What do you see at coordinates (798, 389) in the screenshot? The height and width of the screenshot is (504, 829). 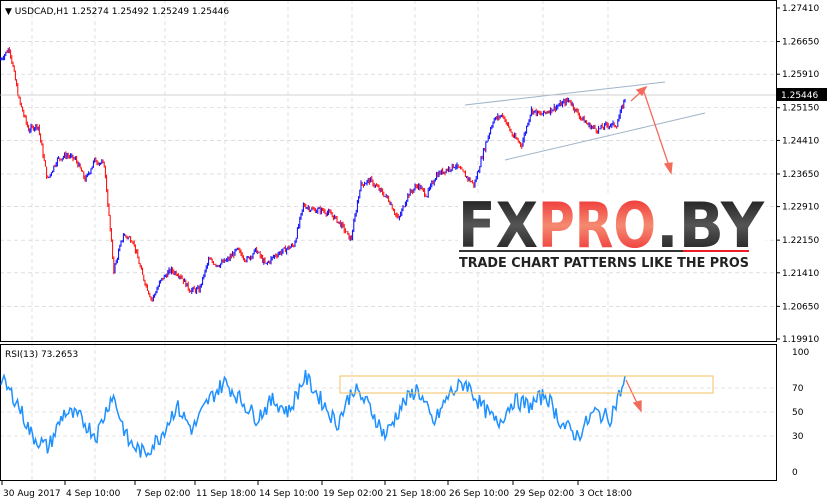 I see `rsi-tick-label: 70` at bounding box center [798, 389].